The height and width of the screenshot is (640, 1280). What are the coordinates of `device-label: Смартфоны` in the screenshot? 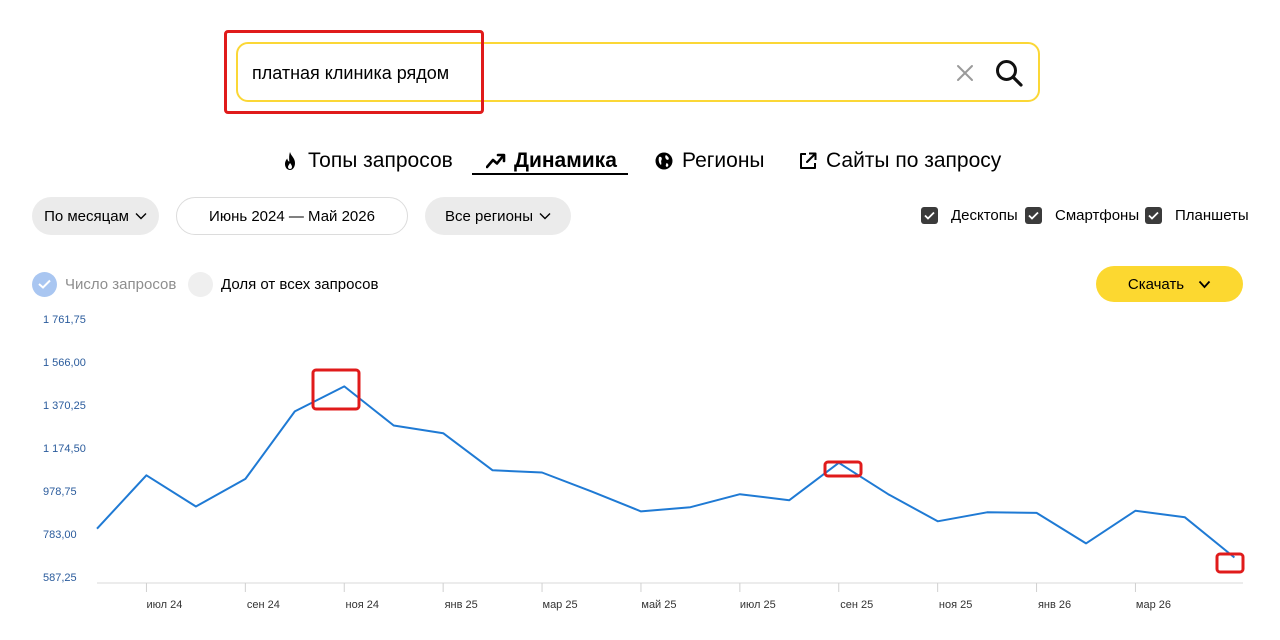 It's located at (1097, 215).